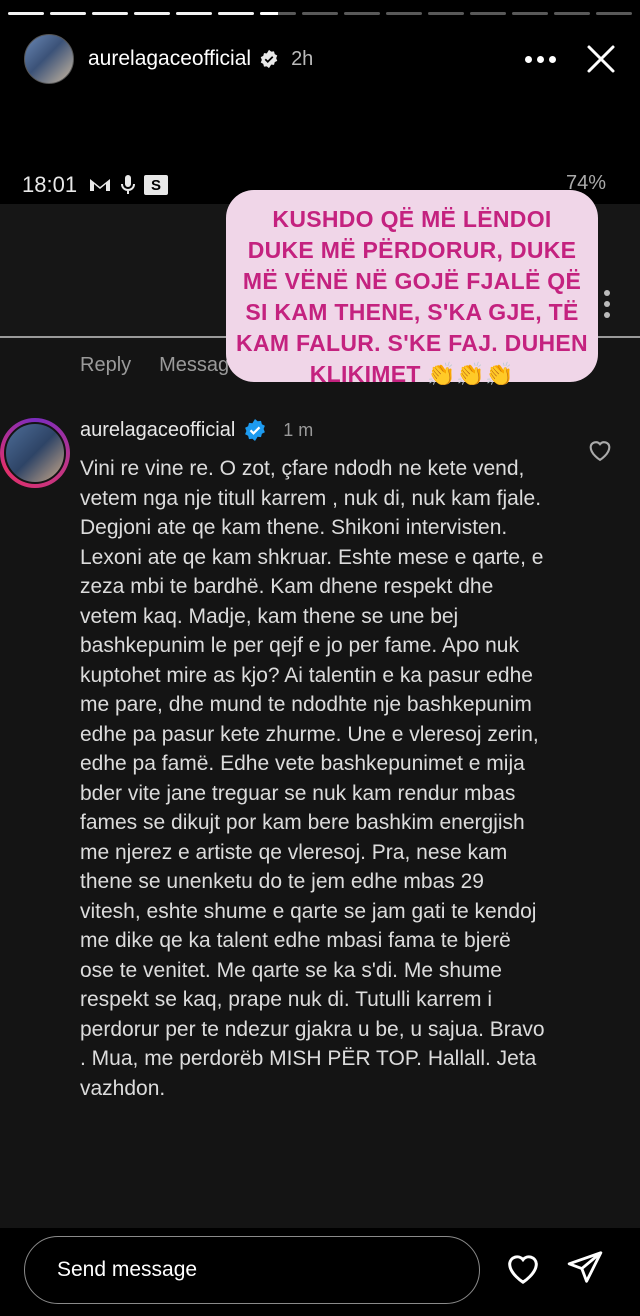 This screenshot has height=1316, width=640. I want to click on commenter-avatar, so click(35, 453).